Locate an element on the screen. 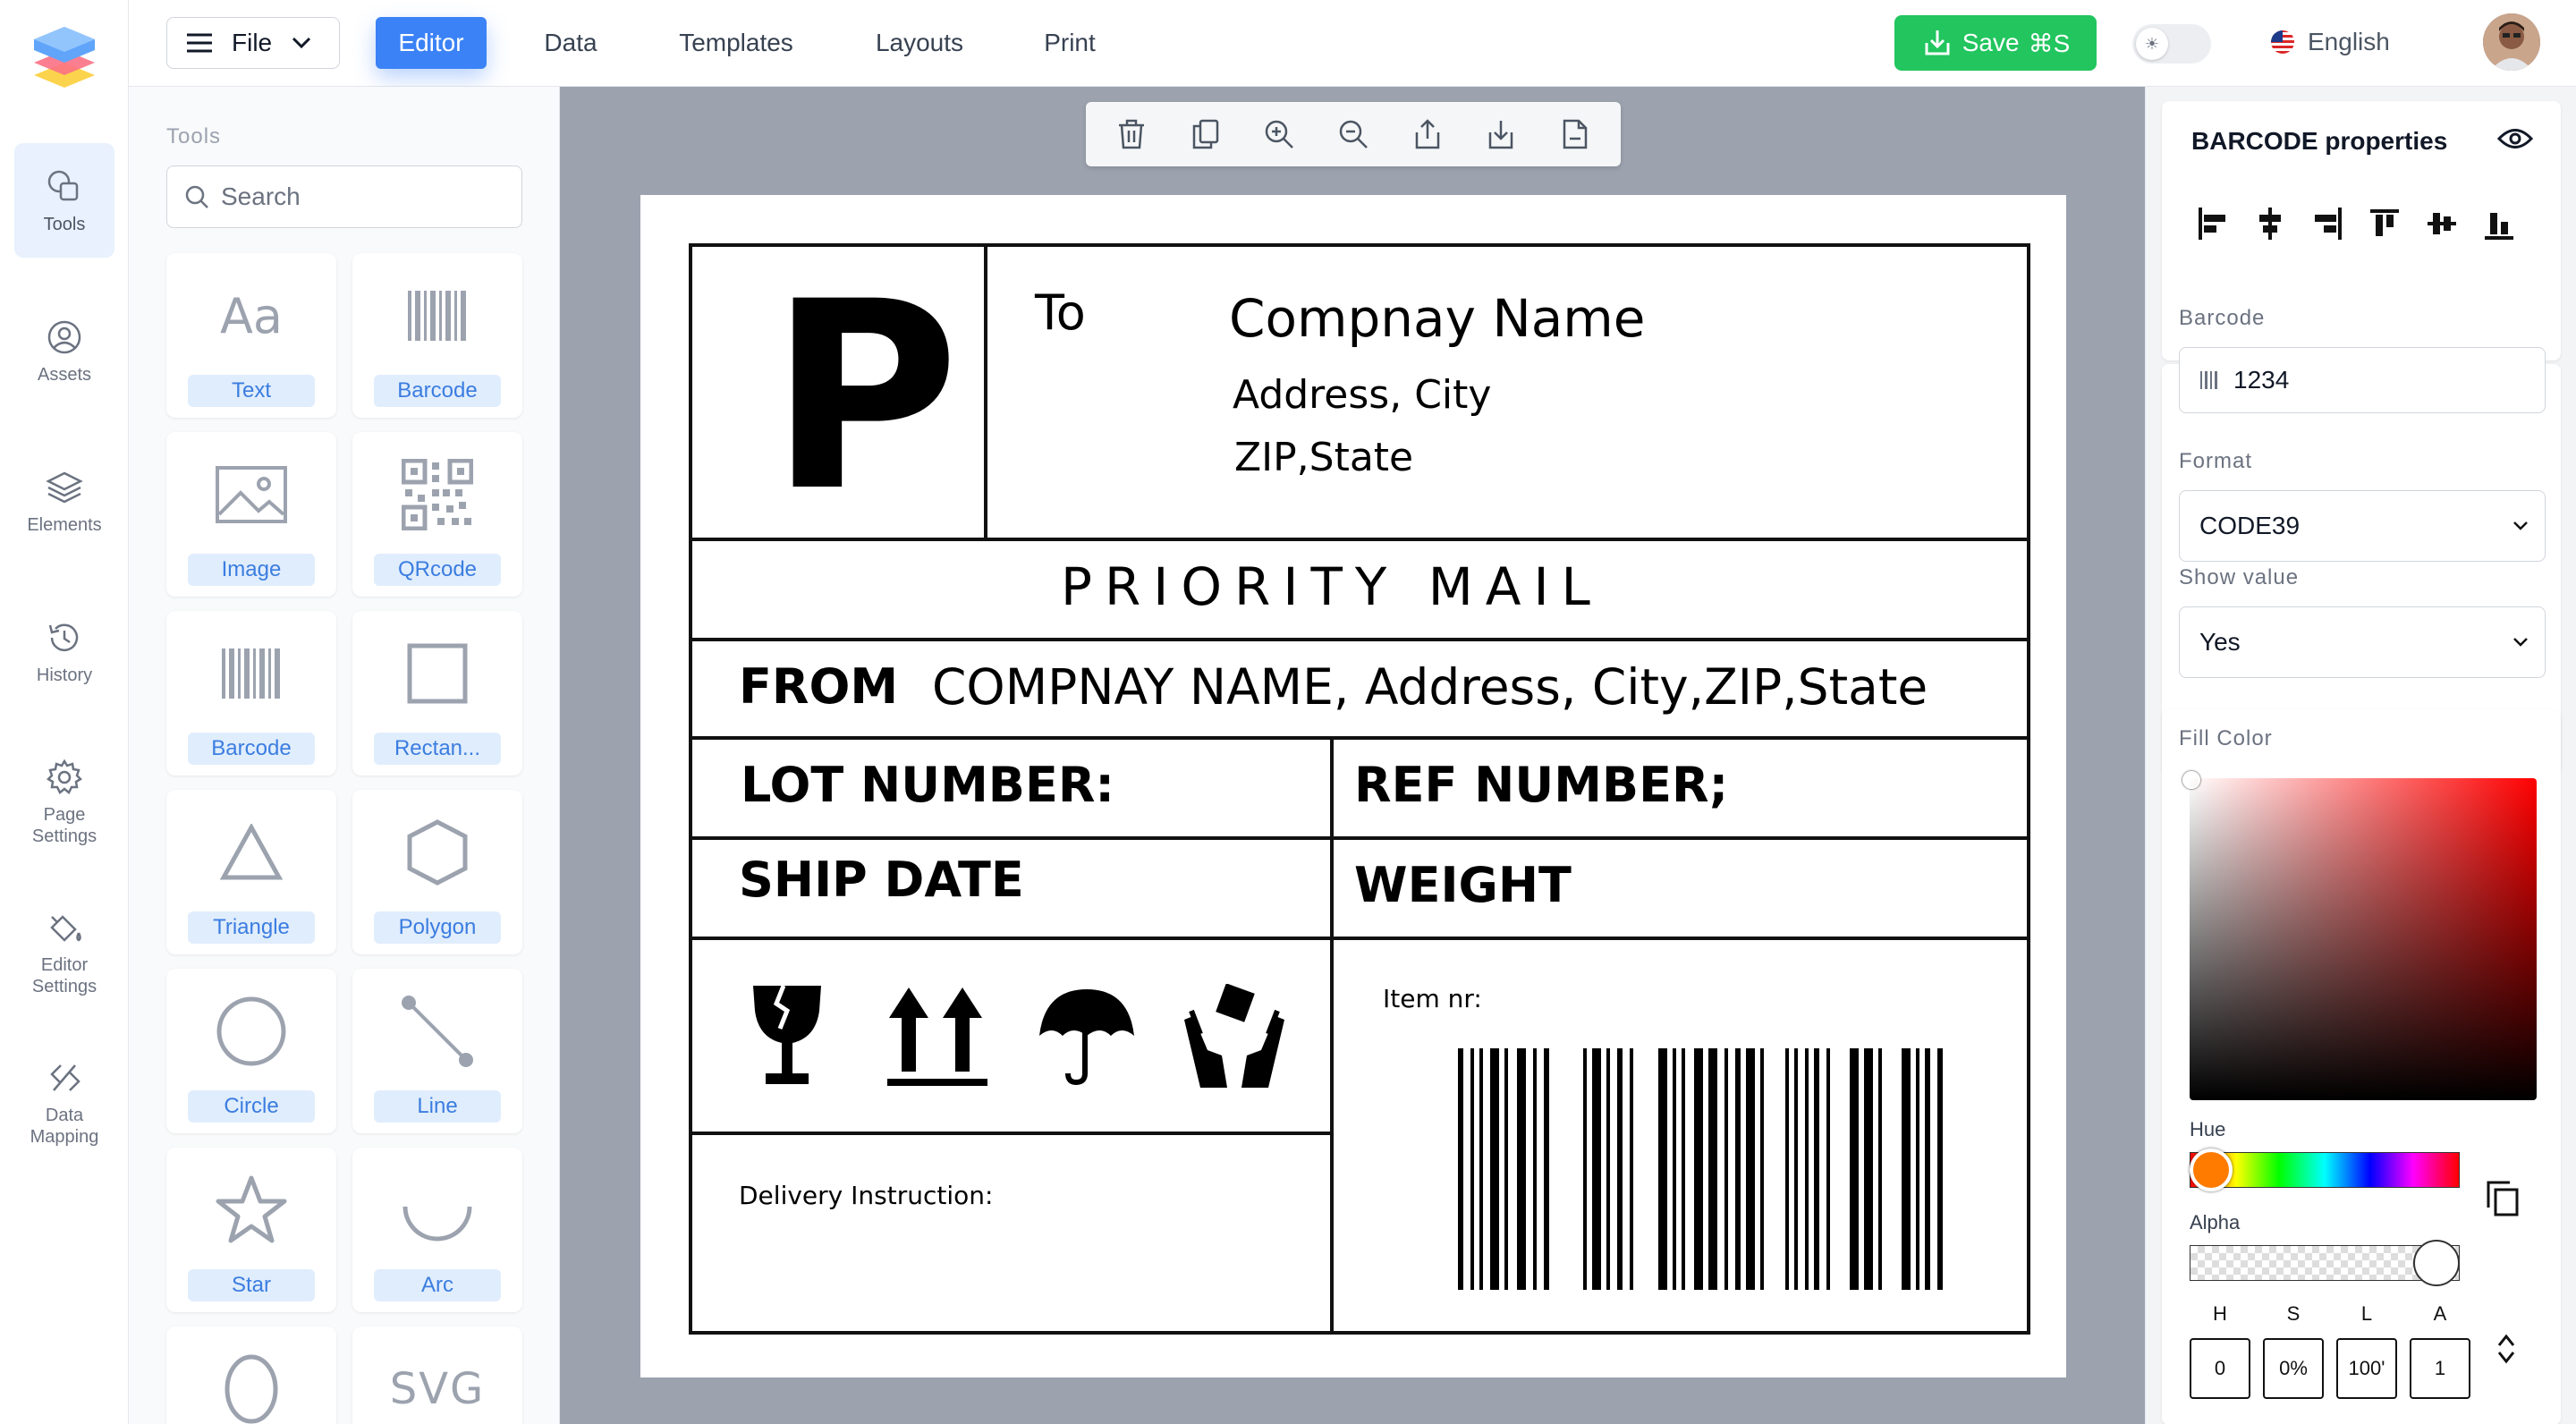 The height and width of the screenshot is (1424, 2576). mapping-icon is located at coordinates (65, 1077).